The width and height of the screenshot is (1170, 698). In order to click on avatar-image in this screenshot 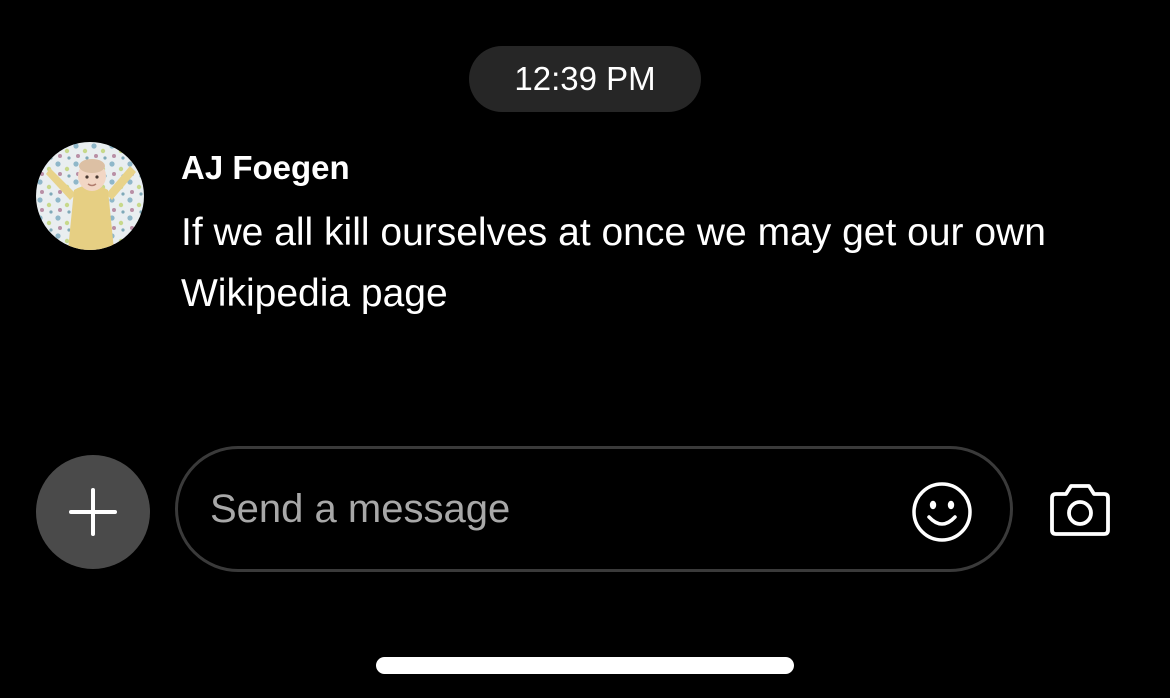, I will do `click(90, 196)`.